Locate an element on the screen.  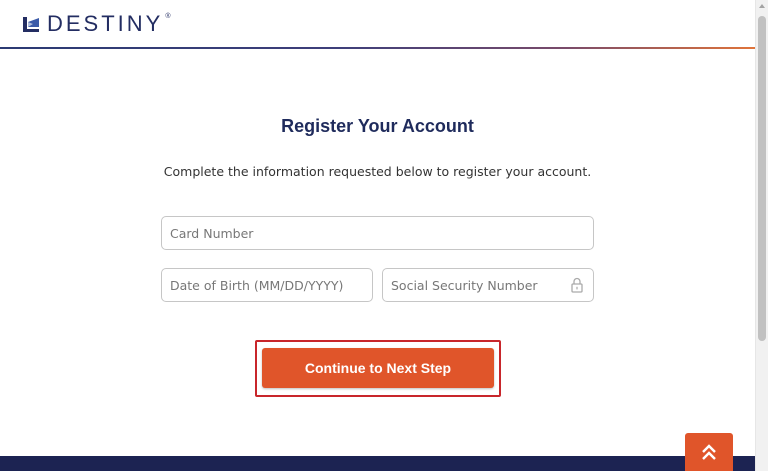
registered-mark: ® is located at coordinates (168, 16).